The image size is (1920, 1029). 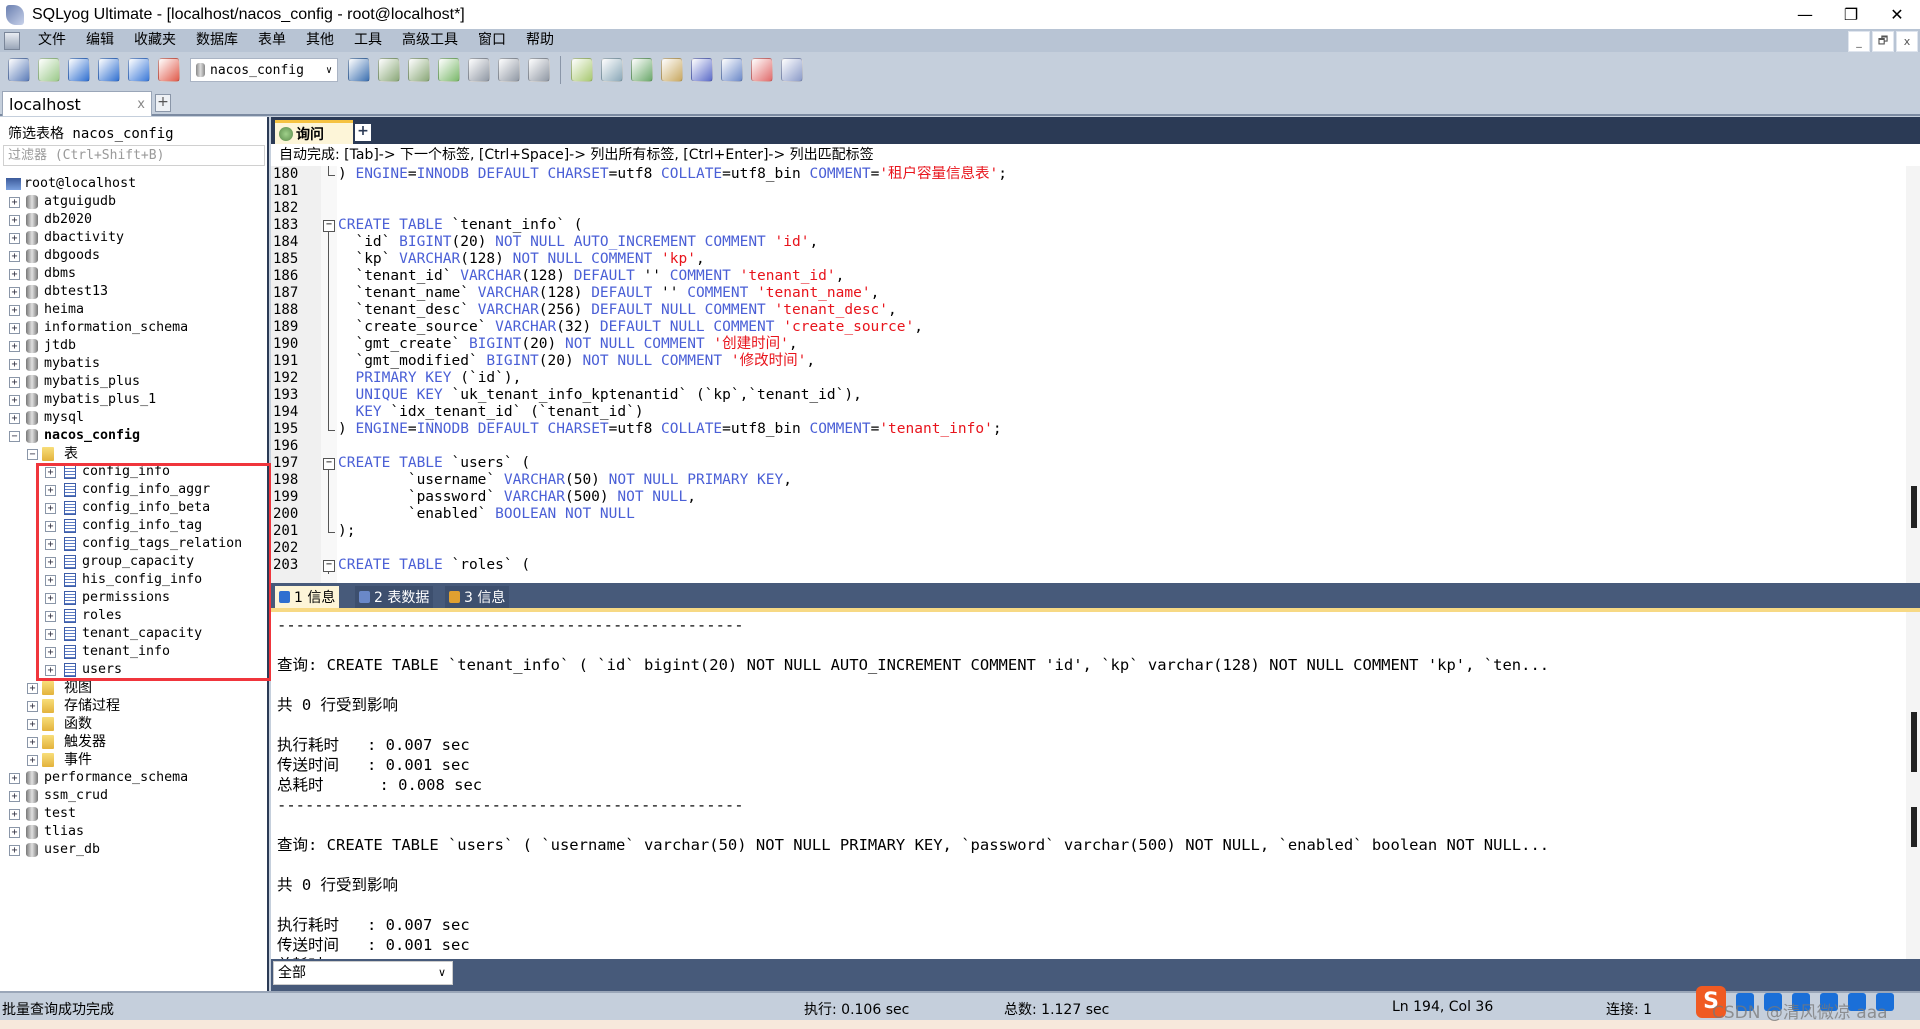 What do you see at coordinates (477, 597) in the screenshot?
I see `result-tab: 3 信息` at bounding box center [477, 597].